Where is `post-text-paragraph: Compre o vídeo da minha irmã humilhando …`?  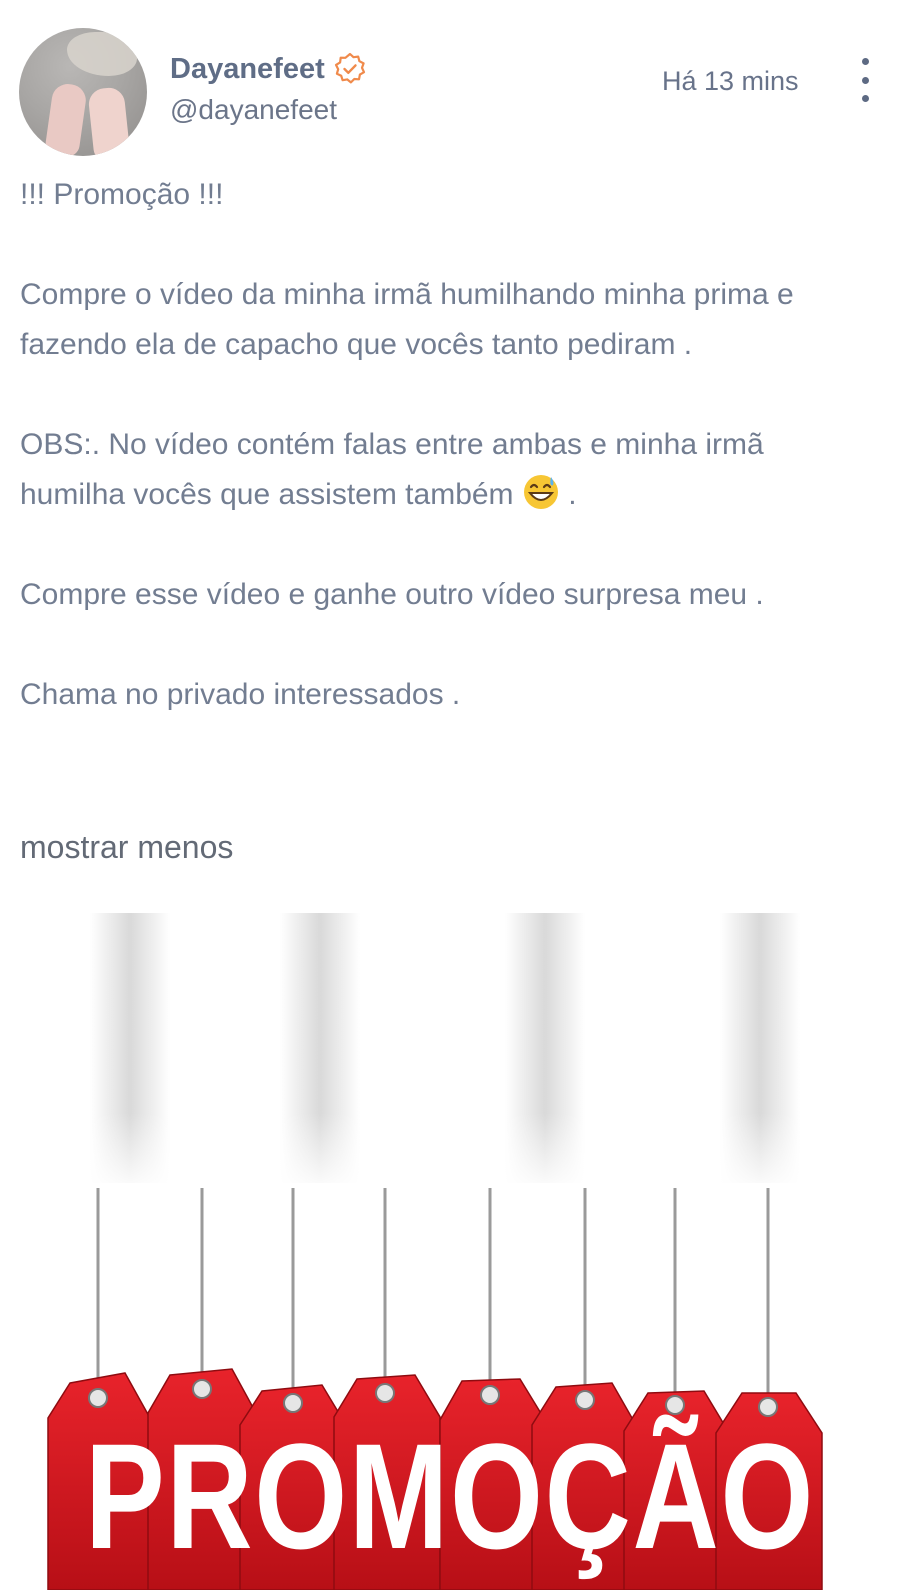 post-text-paragraph: Compre o vídeo da minha irmã humilhando … is located at coordinates (407, 319).